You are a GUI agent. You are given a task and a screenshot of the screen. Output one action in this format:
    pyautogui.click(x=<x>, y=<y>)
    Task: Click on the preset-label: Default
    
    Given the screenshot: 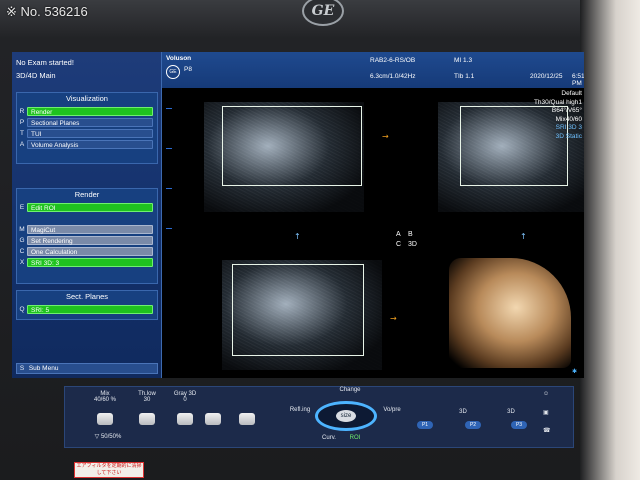 What is the action you would take?
    pyautogui.click(x=571, y=93)
    